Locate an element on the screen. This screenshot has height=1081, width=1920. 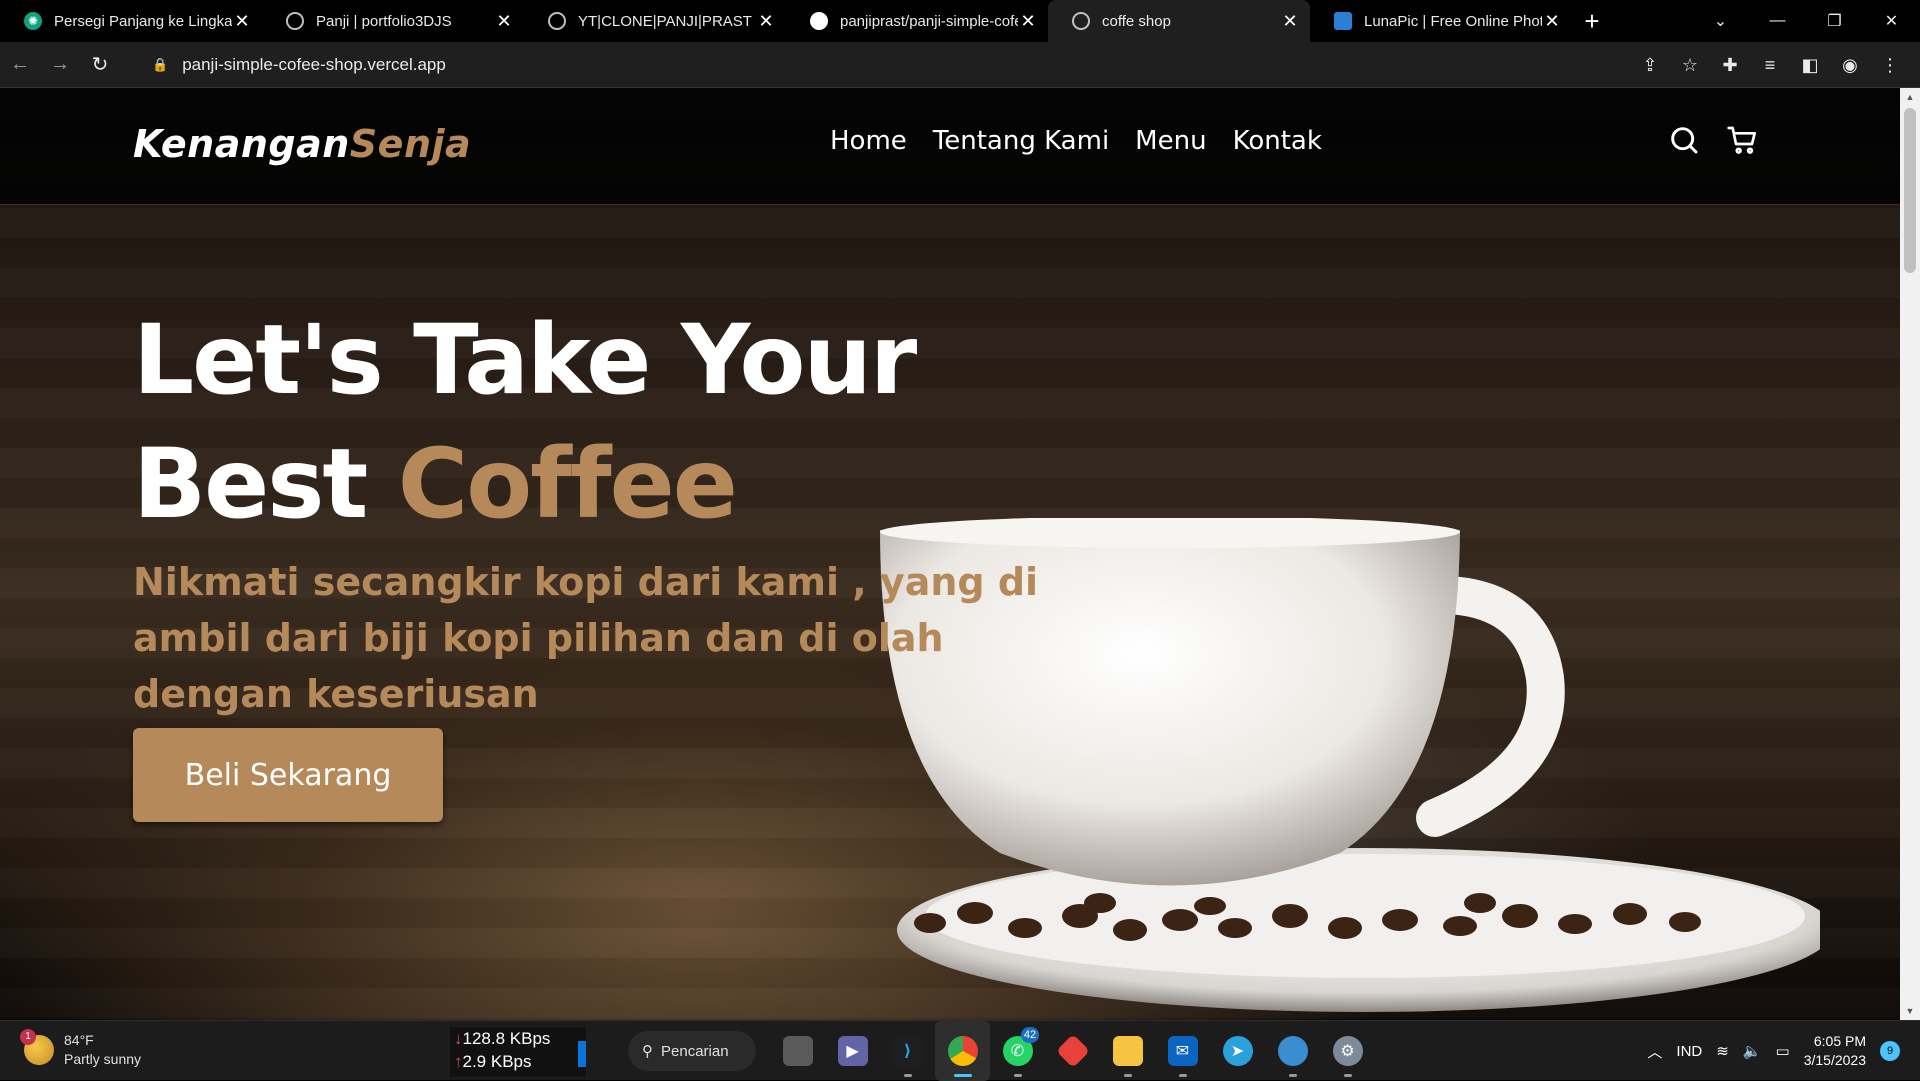
wifi-icon: ≋ is located at coordinates (1722, 1051).